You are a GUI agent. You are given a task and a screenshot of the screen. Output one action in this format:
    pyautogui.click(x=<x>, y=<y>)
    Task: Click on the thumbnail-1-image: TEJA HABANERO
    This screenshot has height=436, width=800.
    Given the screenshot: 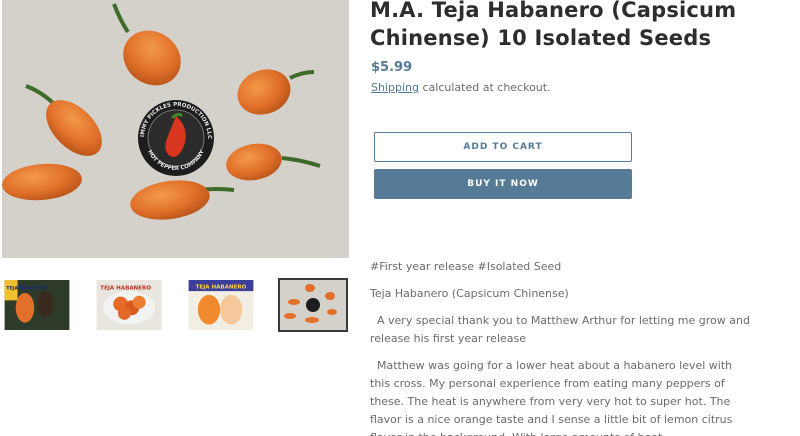 What is the action you would take?
    pyautogui.click(x=37, y=305)
    